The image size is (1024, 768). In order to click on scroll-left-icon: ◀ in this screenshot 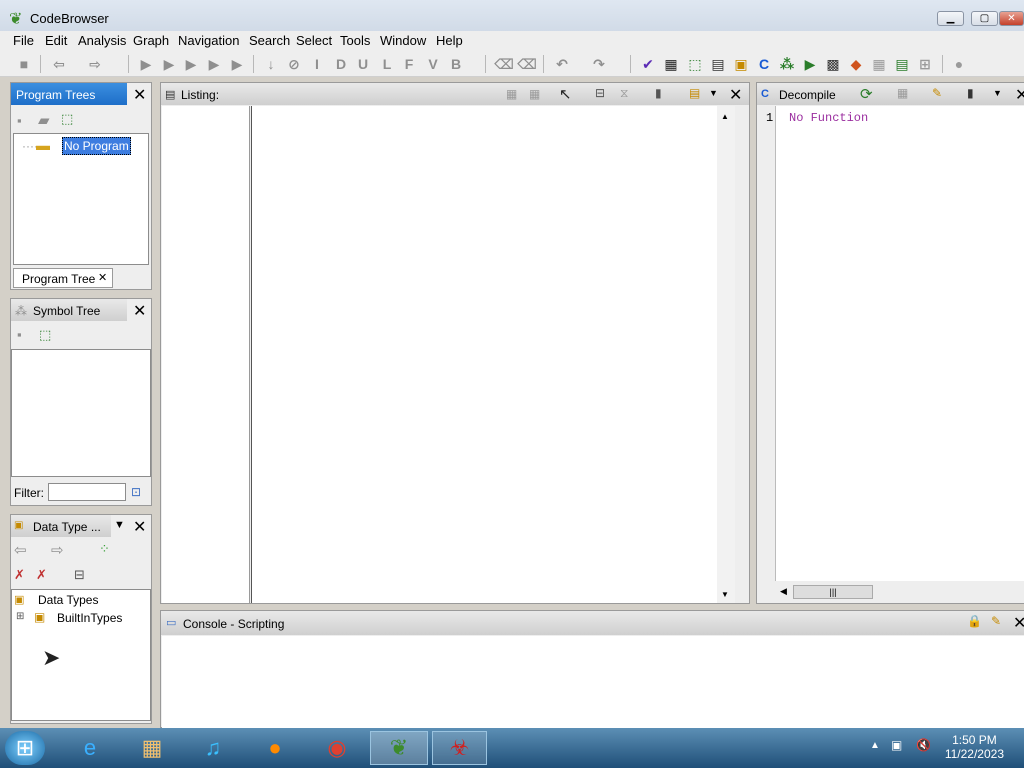, I will do `click(783, 591)`.